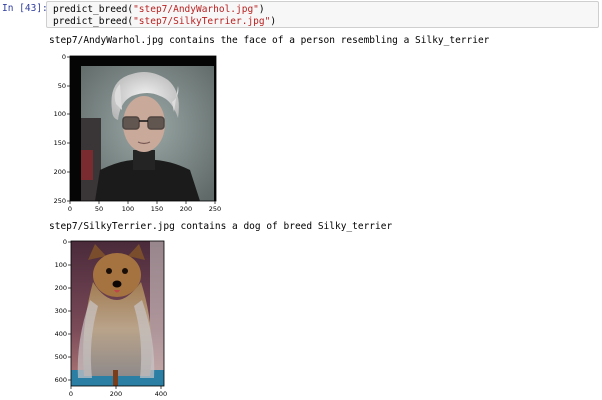  I want to click on y-tick-label: 250, so click(60, 201).